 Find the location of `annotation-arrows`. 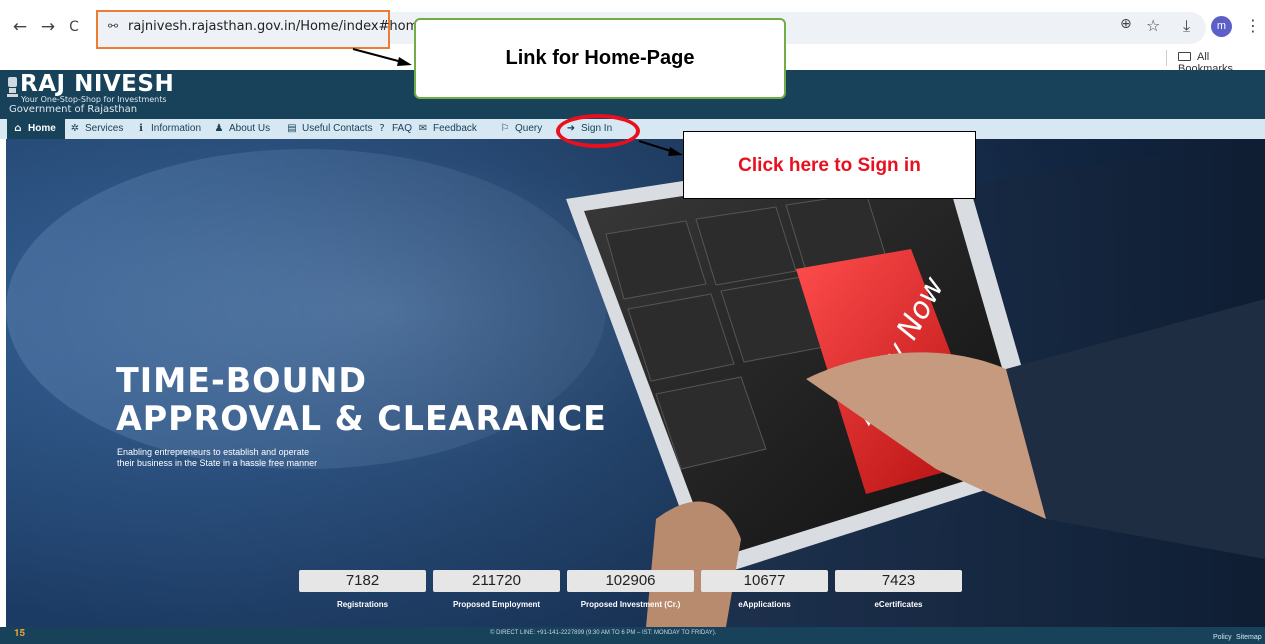

annotation-arrows is located at coordinates (517, 102).